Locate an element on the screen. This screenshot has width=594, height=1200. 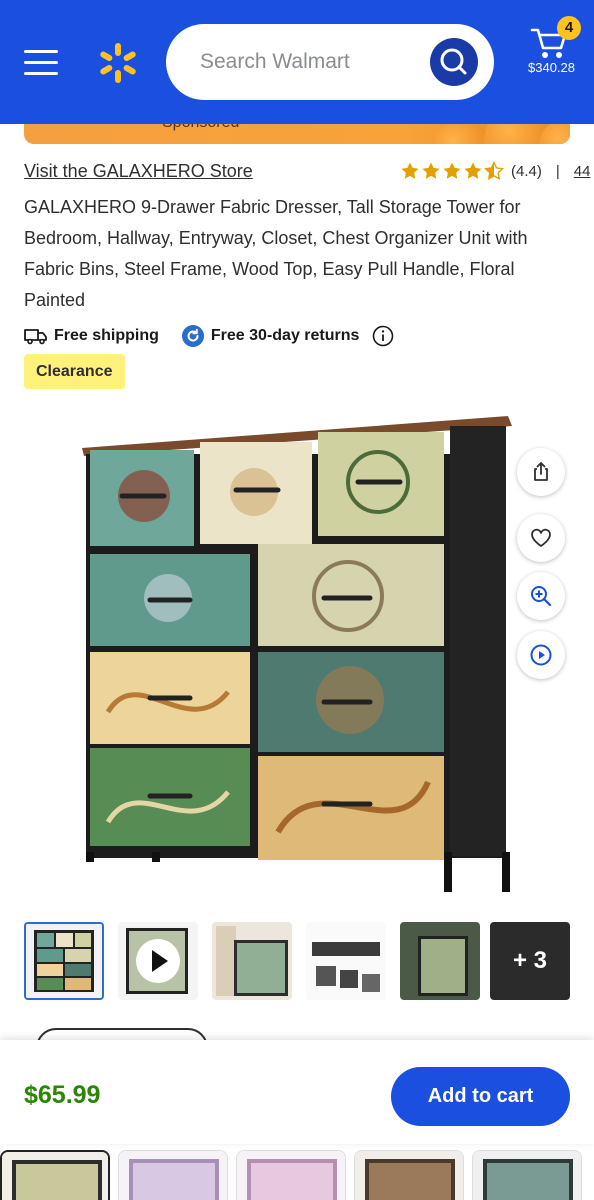
search-button is located at coordinates (454, 62).